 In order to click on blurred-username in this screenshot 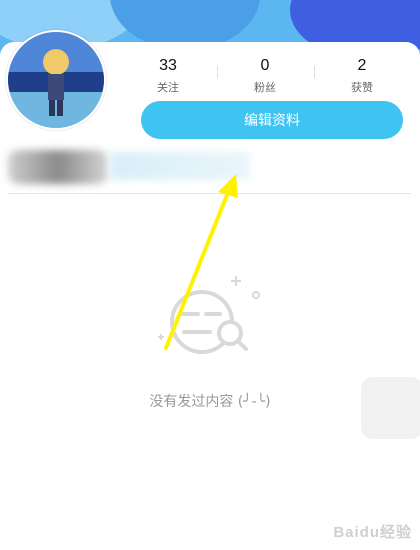, I will do `click(58, 167)`.